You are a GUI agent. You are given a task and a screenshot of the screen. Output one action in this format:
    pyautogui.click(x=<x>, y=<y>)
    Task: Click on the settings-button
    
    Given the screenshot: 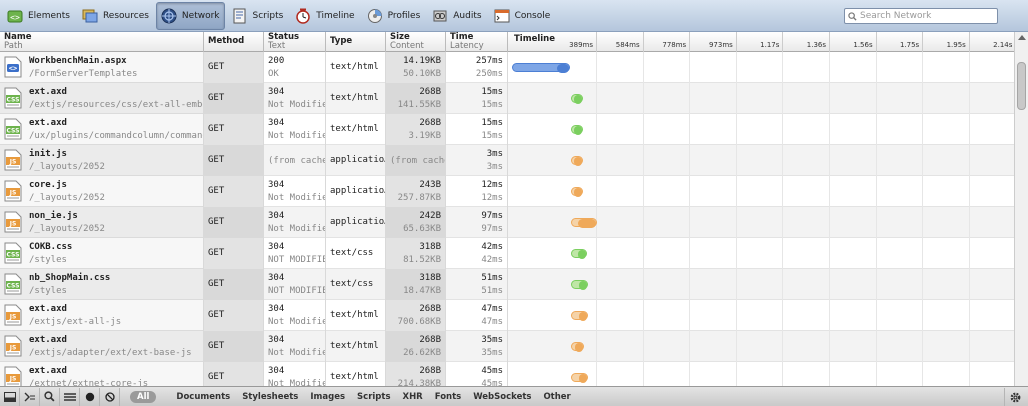 What is the action you would take?
    pyautogui.click(x=1015, y=397)
    